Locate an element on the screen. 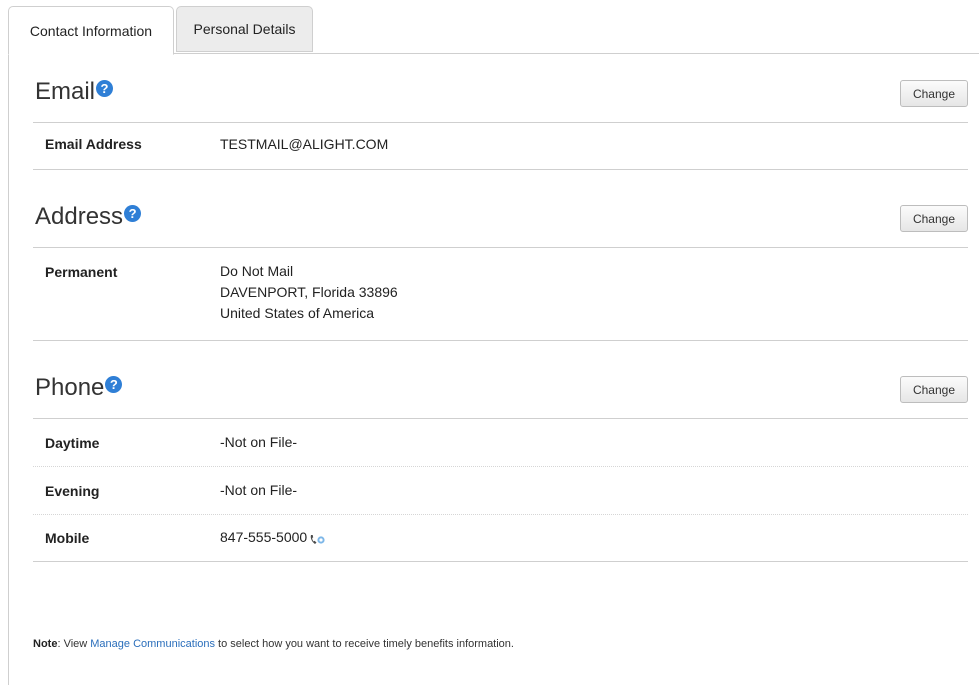 This screenshot has height=685, width=979. address-line: Do Not Mail is located at coordinates (257, 271).